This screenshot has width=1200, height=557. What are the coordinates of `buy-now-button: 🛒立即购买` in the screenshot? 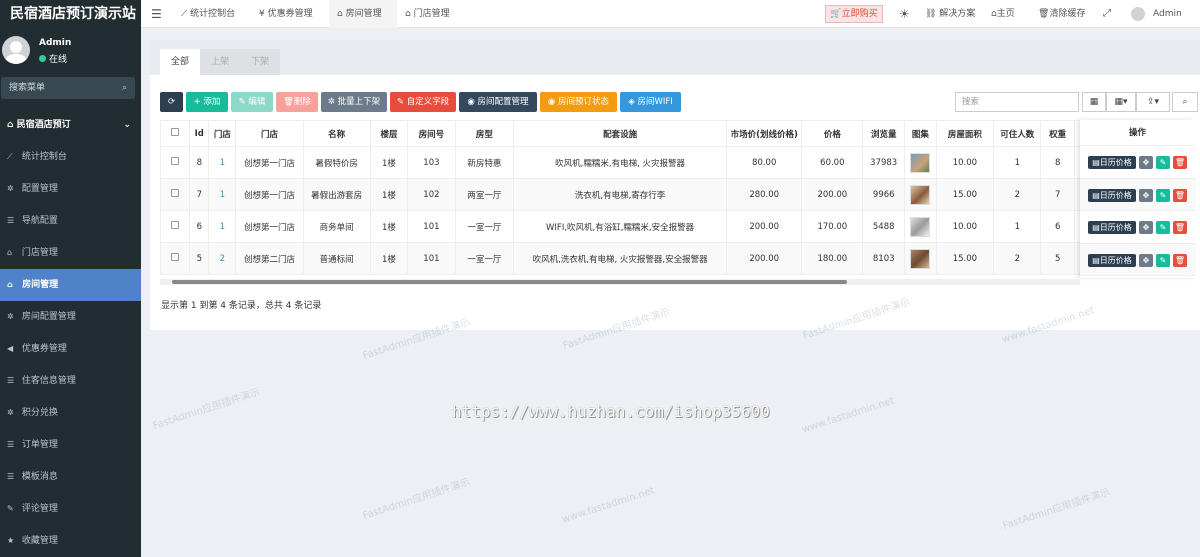 It's located at (854, 14).